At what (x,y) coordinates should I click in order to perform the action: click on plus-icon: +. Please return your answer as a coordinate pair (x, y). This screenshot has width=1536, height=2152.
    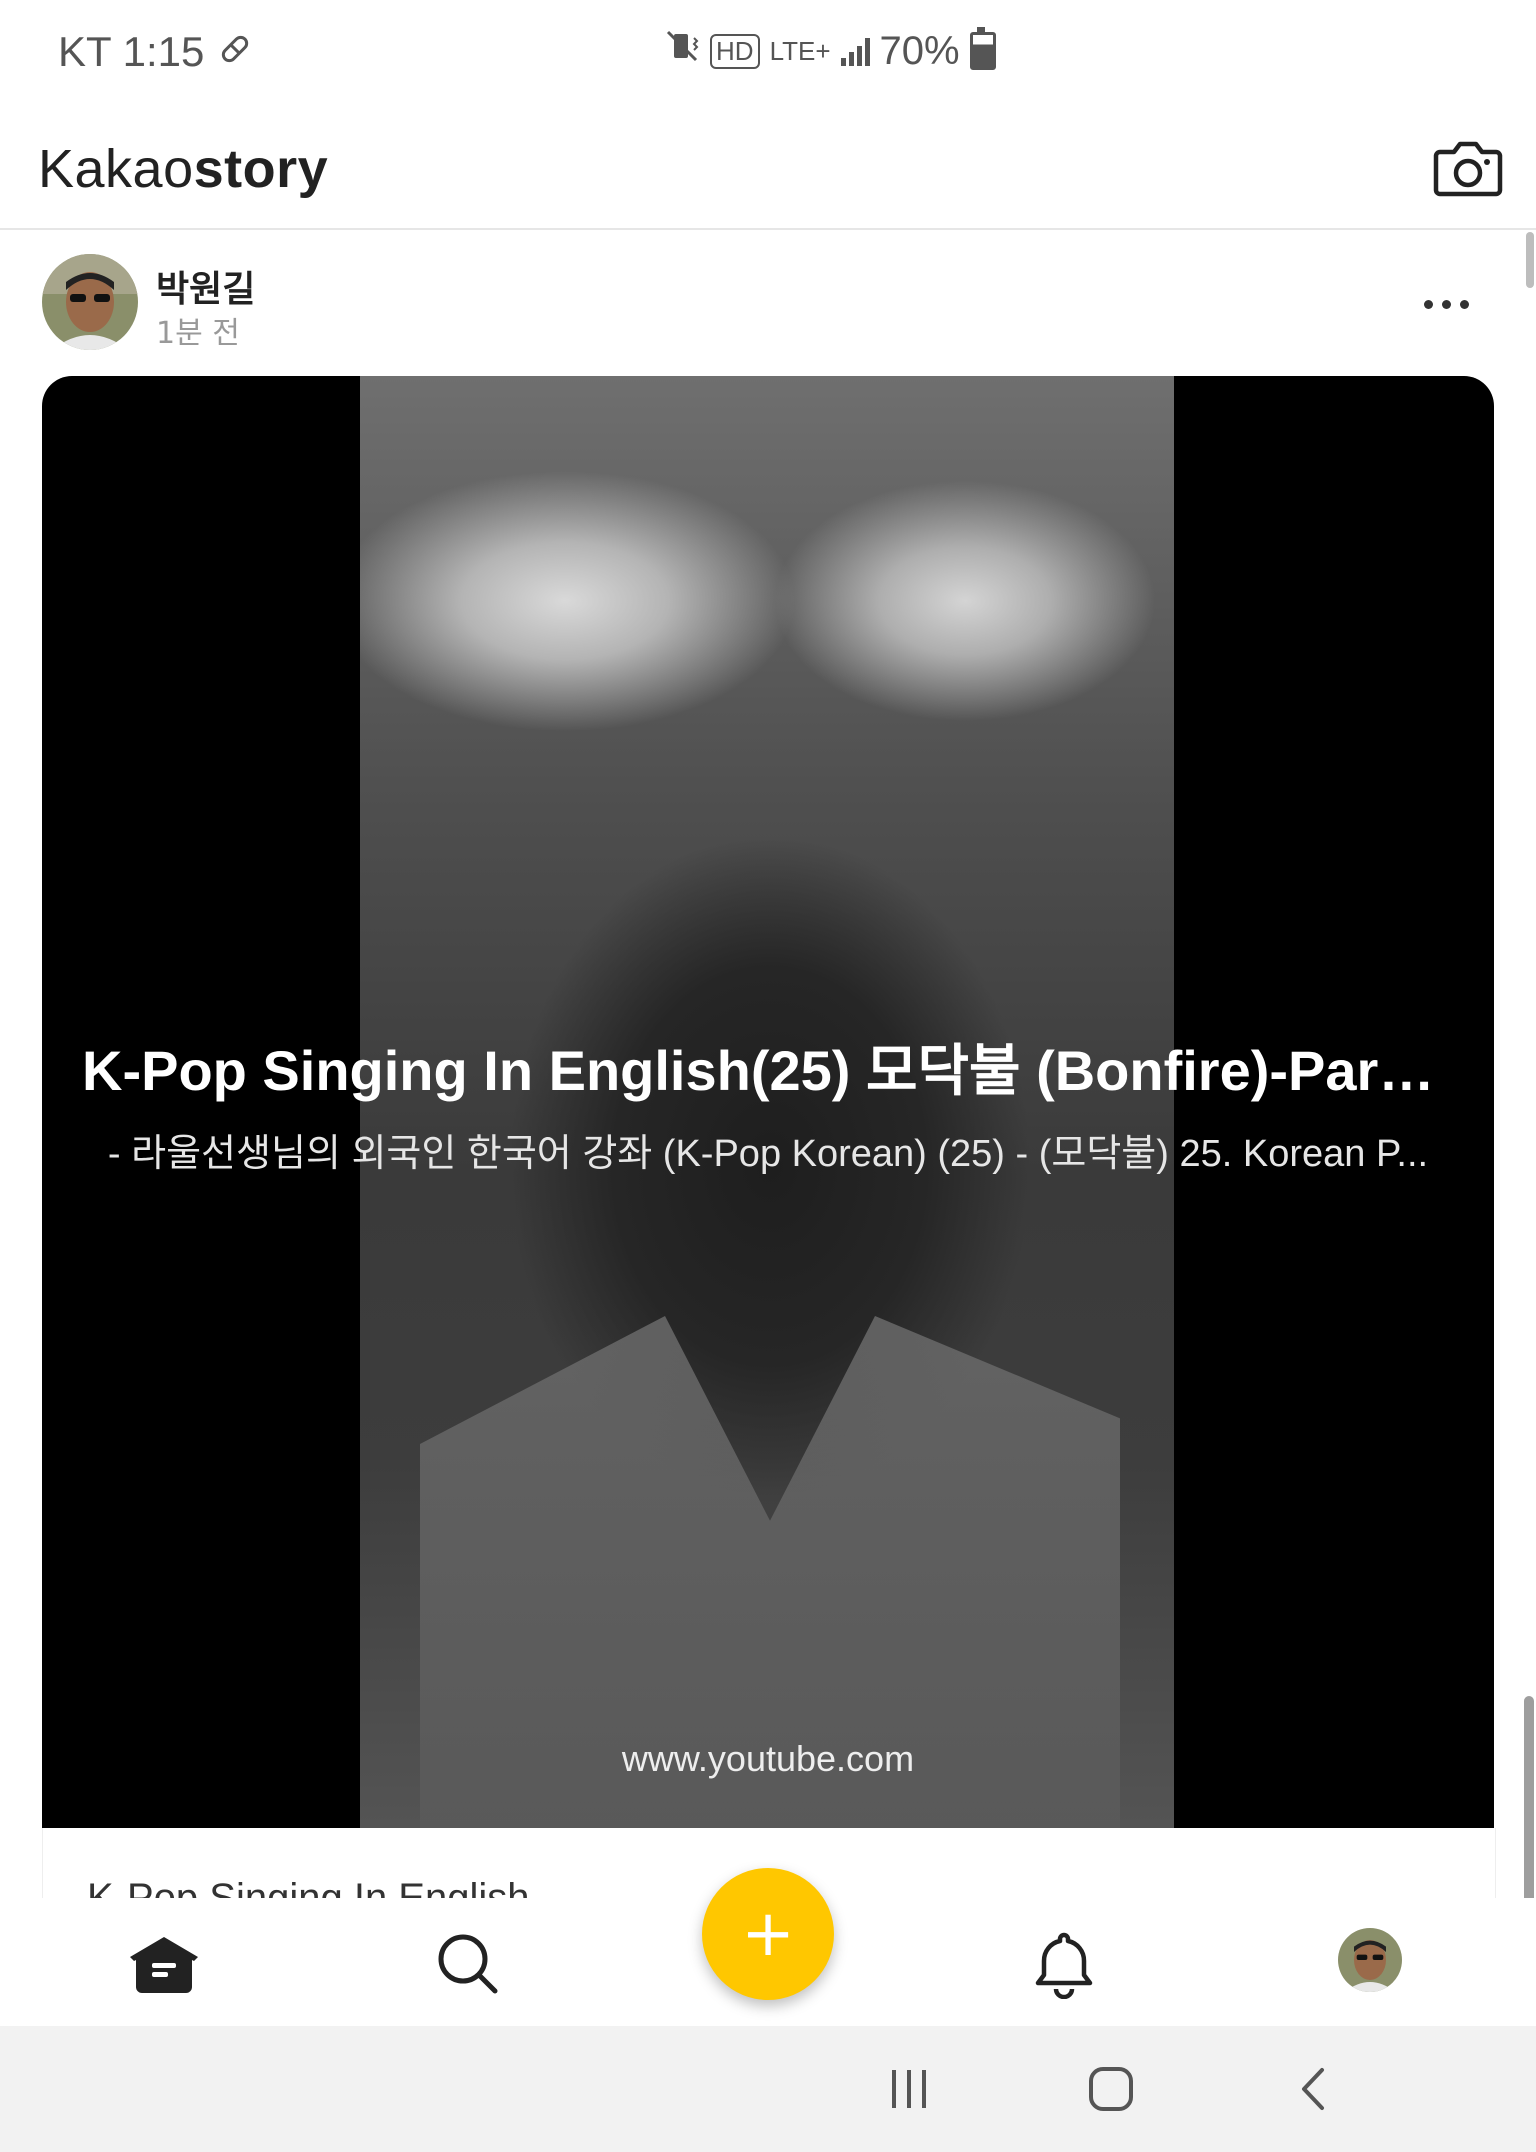
    Looking at the image, I should click on (768, 1934).